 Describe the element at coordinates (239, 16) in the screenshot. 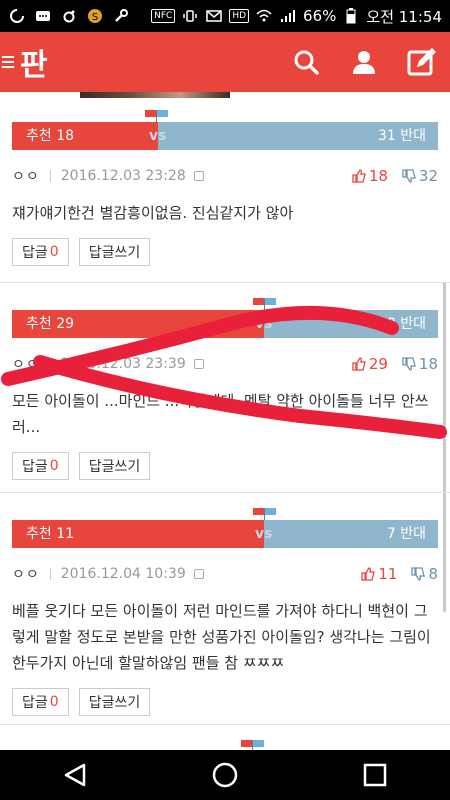

I see `hd-indicator: HD` at that location.